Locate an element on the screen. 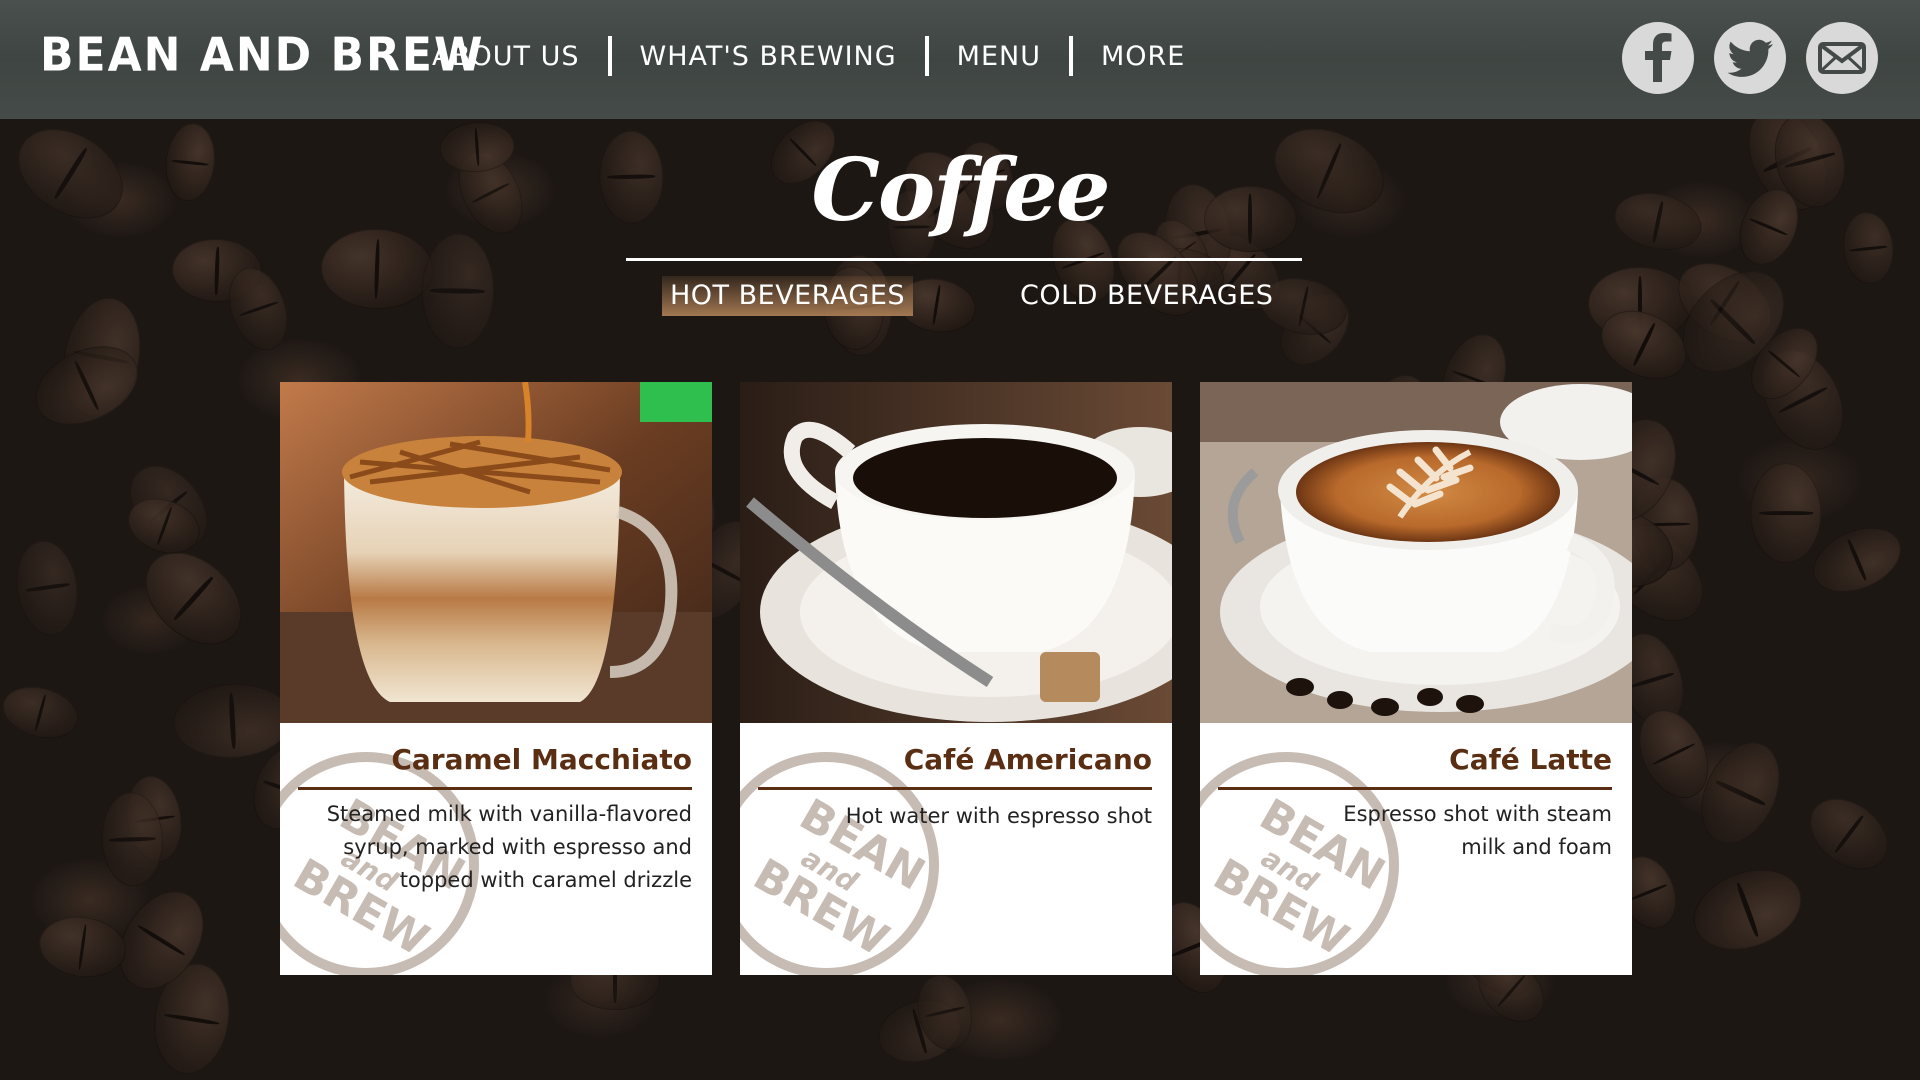 The image size is (1920, 1080). coffee-bean-decoration is located at coordinates (1786, 513).